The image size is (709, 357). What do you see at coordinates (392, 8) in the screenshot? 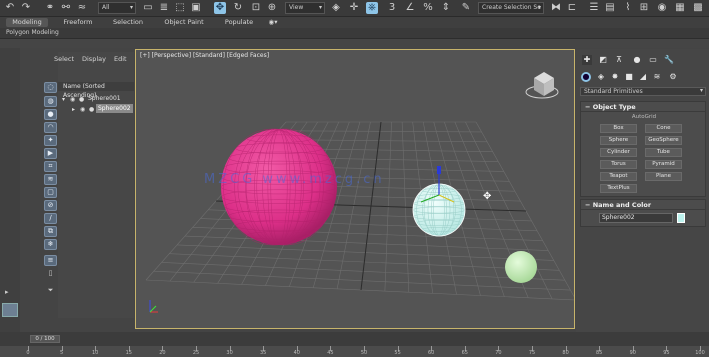
I see `snaps-toggle-icon: 3` at bounding box center [392, 8].